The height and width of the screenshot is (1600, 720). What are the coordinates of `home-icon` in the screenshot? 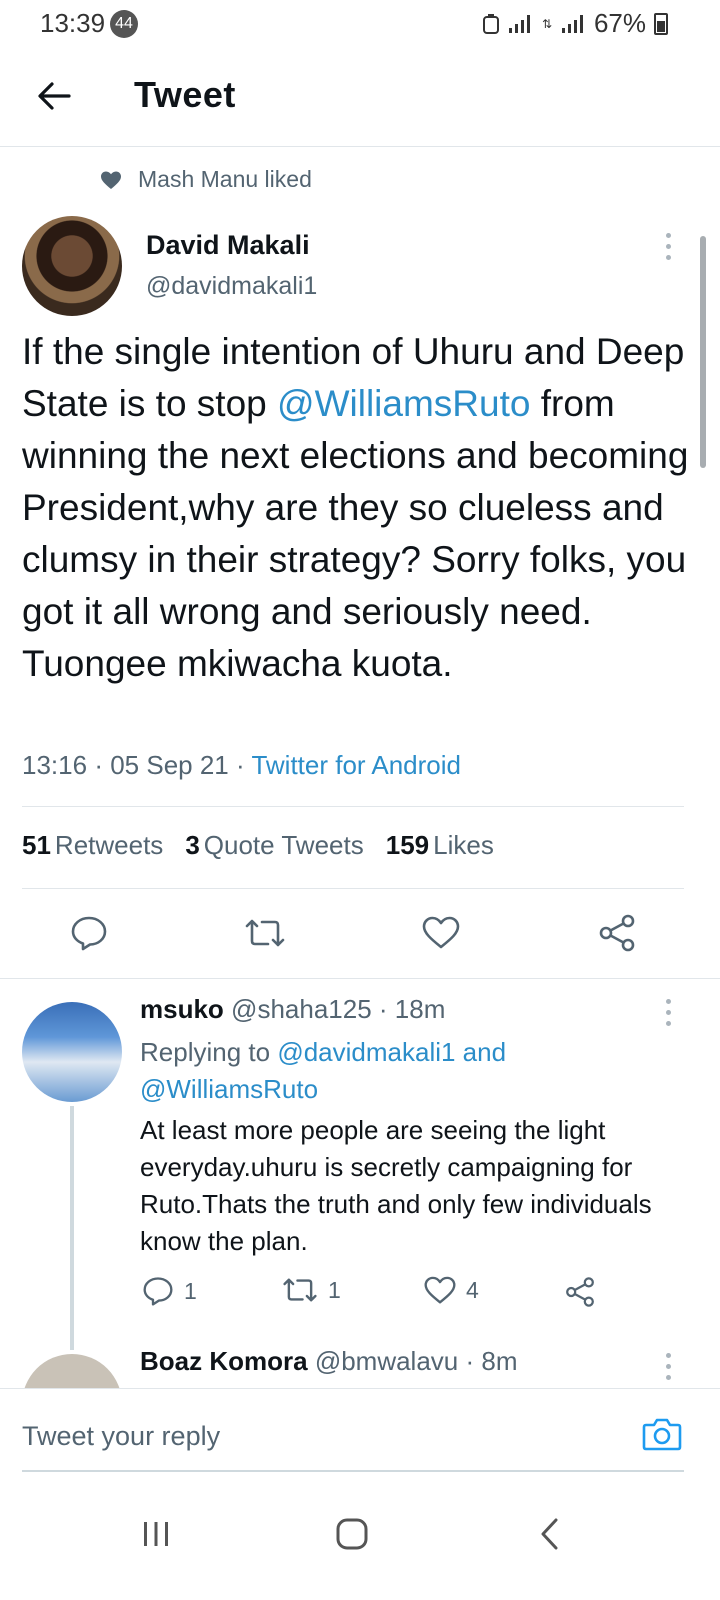 It's located at (352, 1534).